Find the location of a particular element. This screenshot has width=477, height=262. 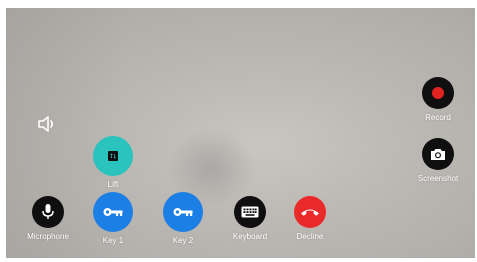

record-label: Record is located at coordinates (438, 117).